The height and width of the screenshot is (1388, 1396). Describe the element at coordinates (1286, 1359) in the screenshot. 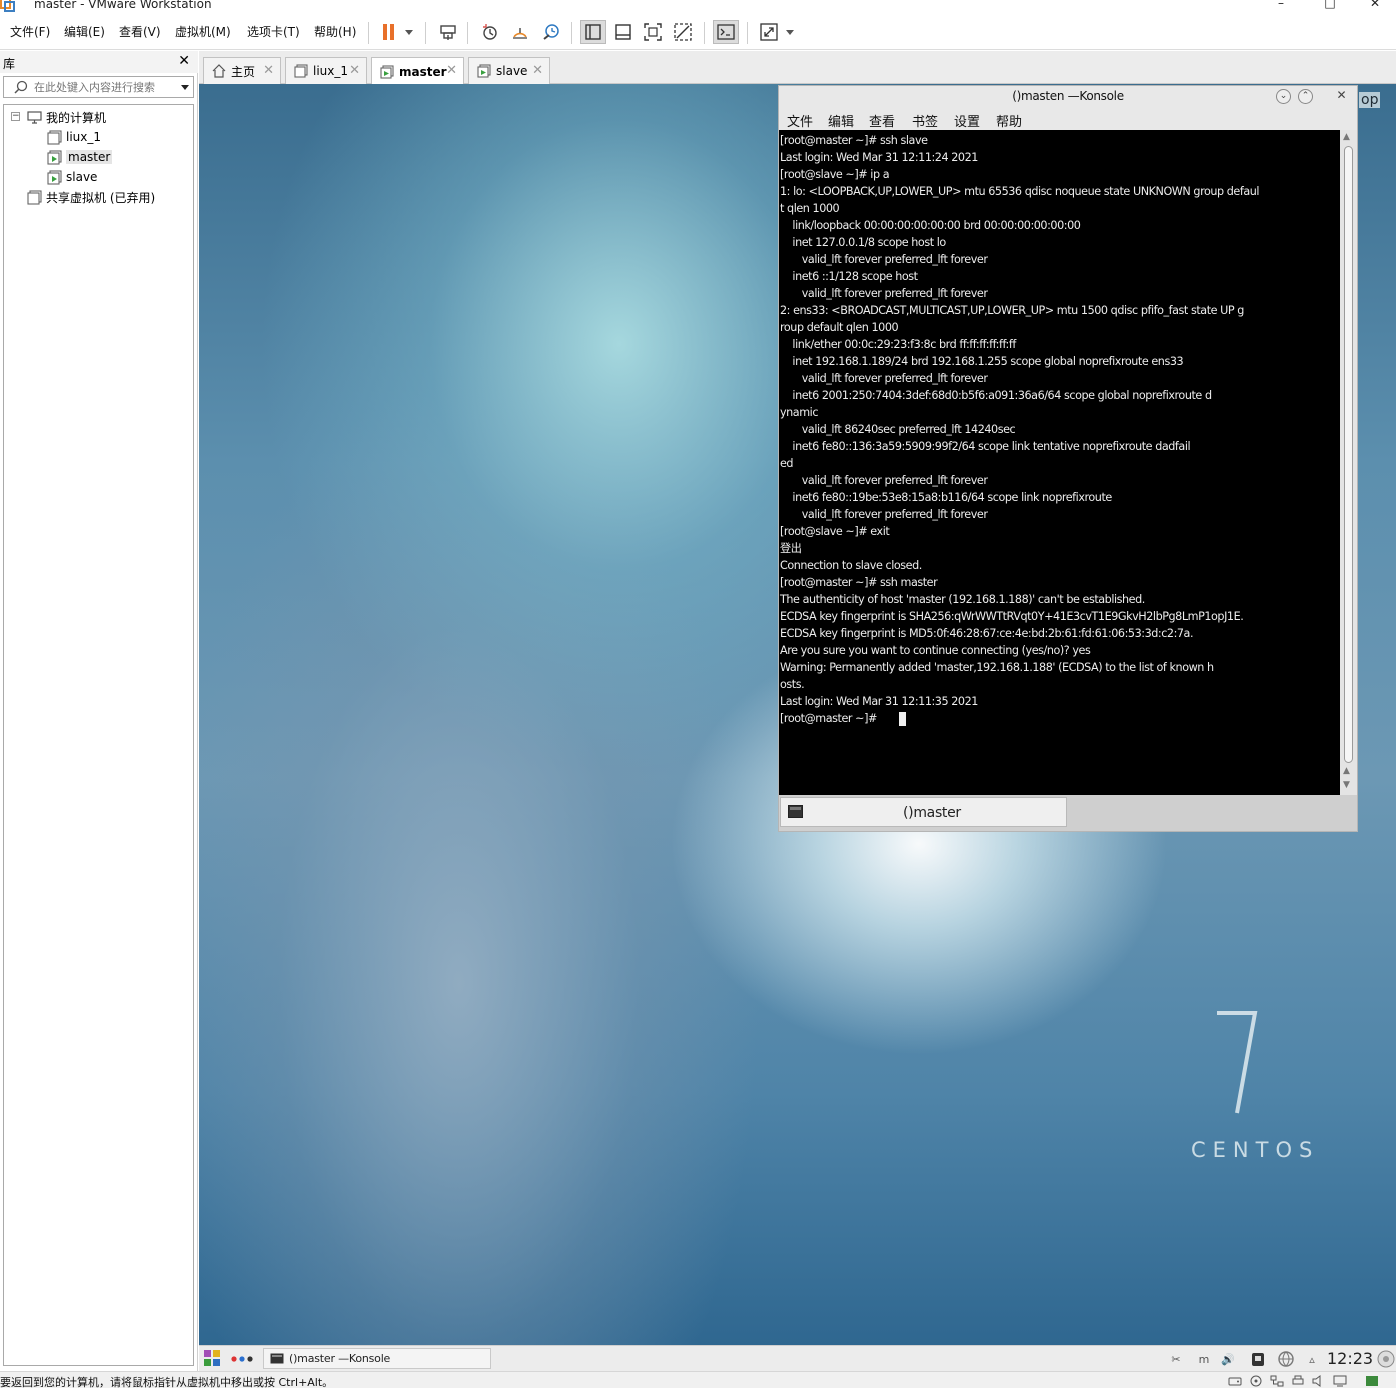

I see `network-icon` at that location.